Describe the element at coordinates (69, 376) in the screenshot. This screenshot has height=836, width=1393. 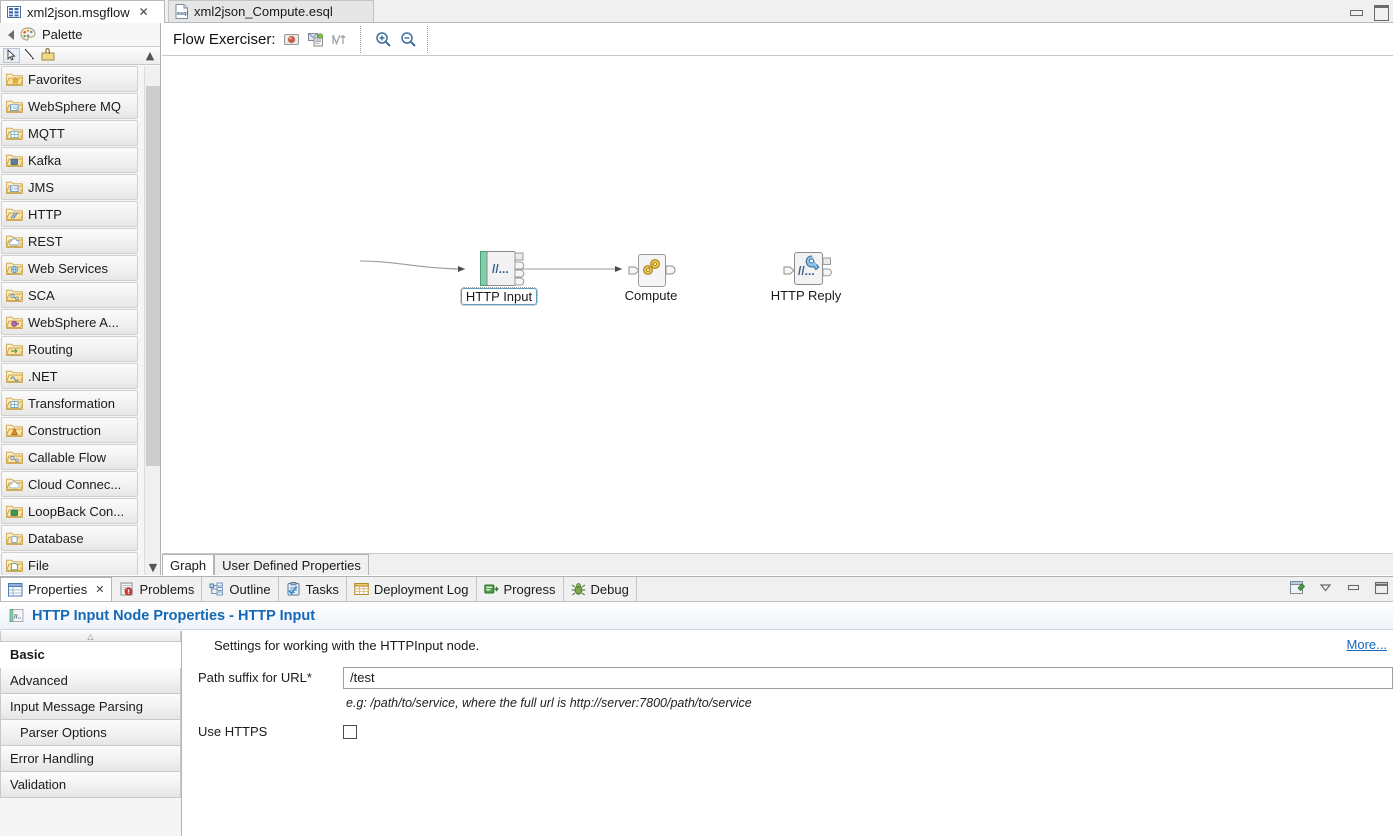
I see `palette-item--net: .NET` at that location.